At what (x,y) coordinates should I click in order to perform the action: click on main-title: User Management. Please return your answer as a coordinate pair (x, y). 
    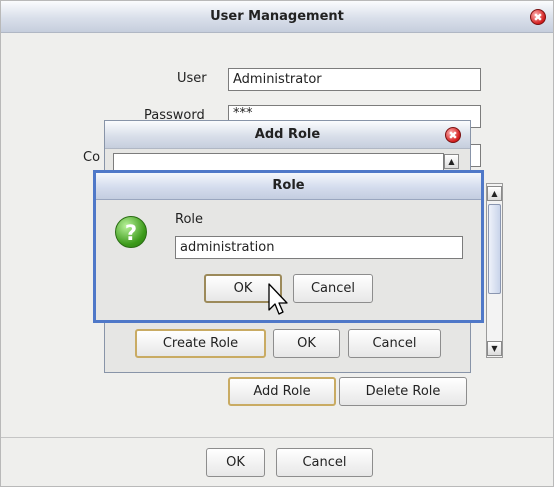
    Looking at the image, I should click on (277, 16).